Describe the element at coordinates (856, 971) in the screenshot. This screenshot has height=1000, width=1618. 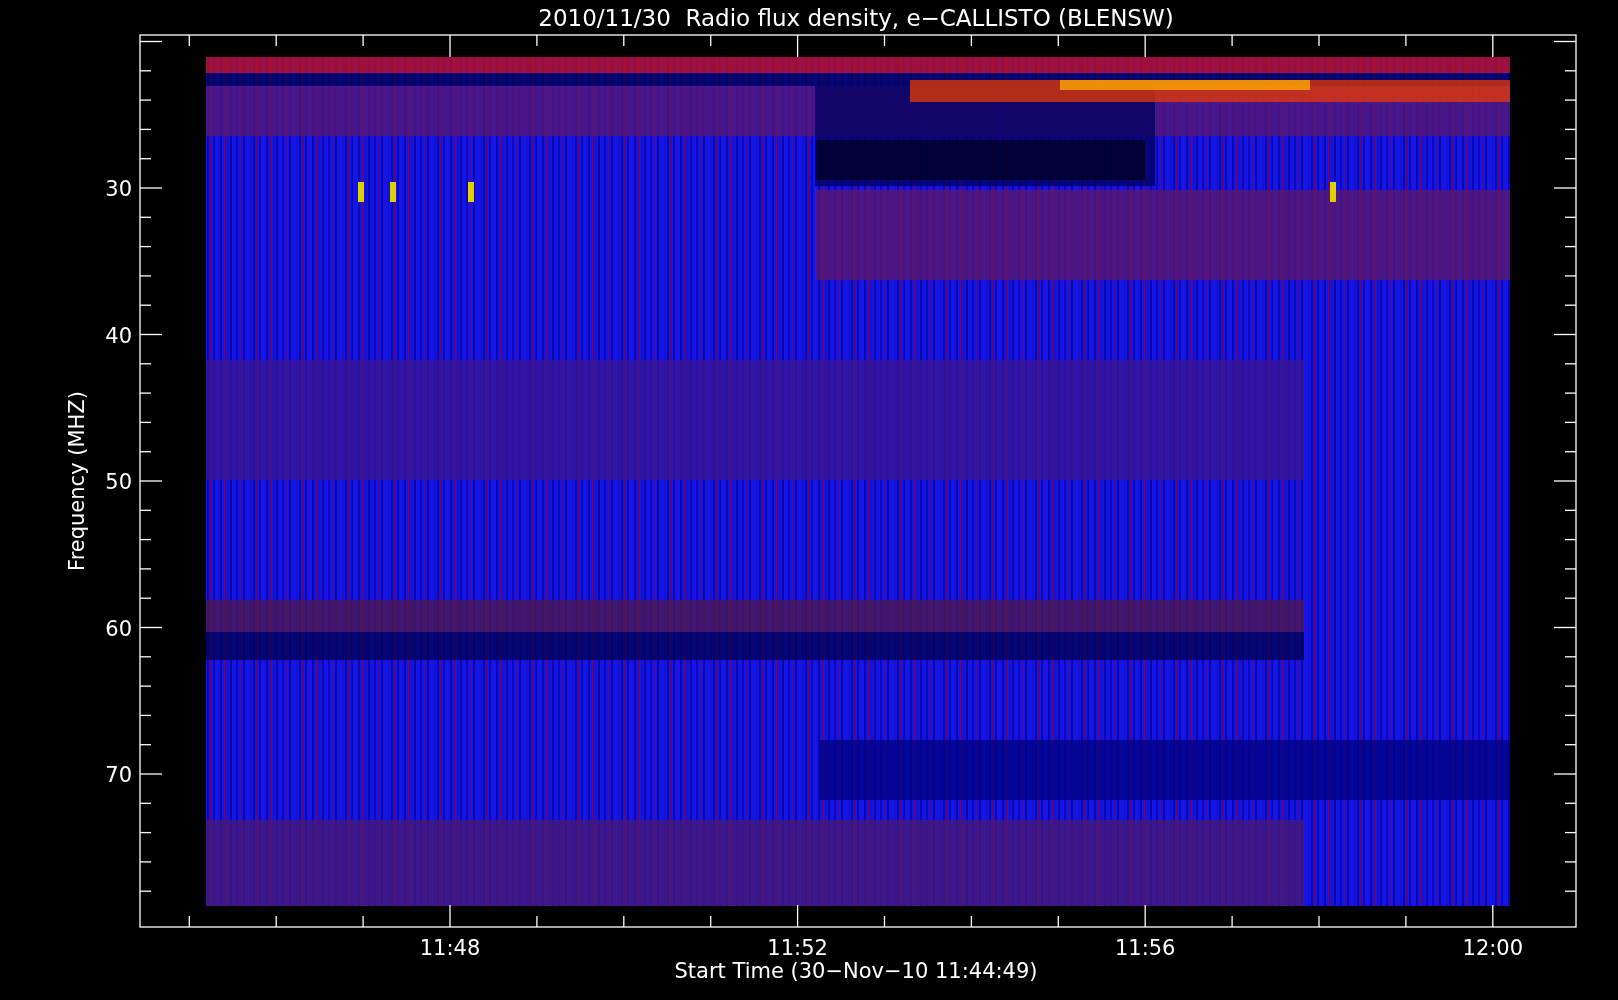
I see `x-axis-label: Start Time (30−Nov−10 11:44:49)` at that location.